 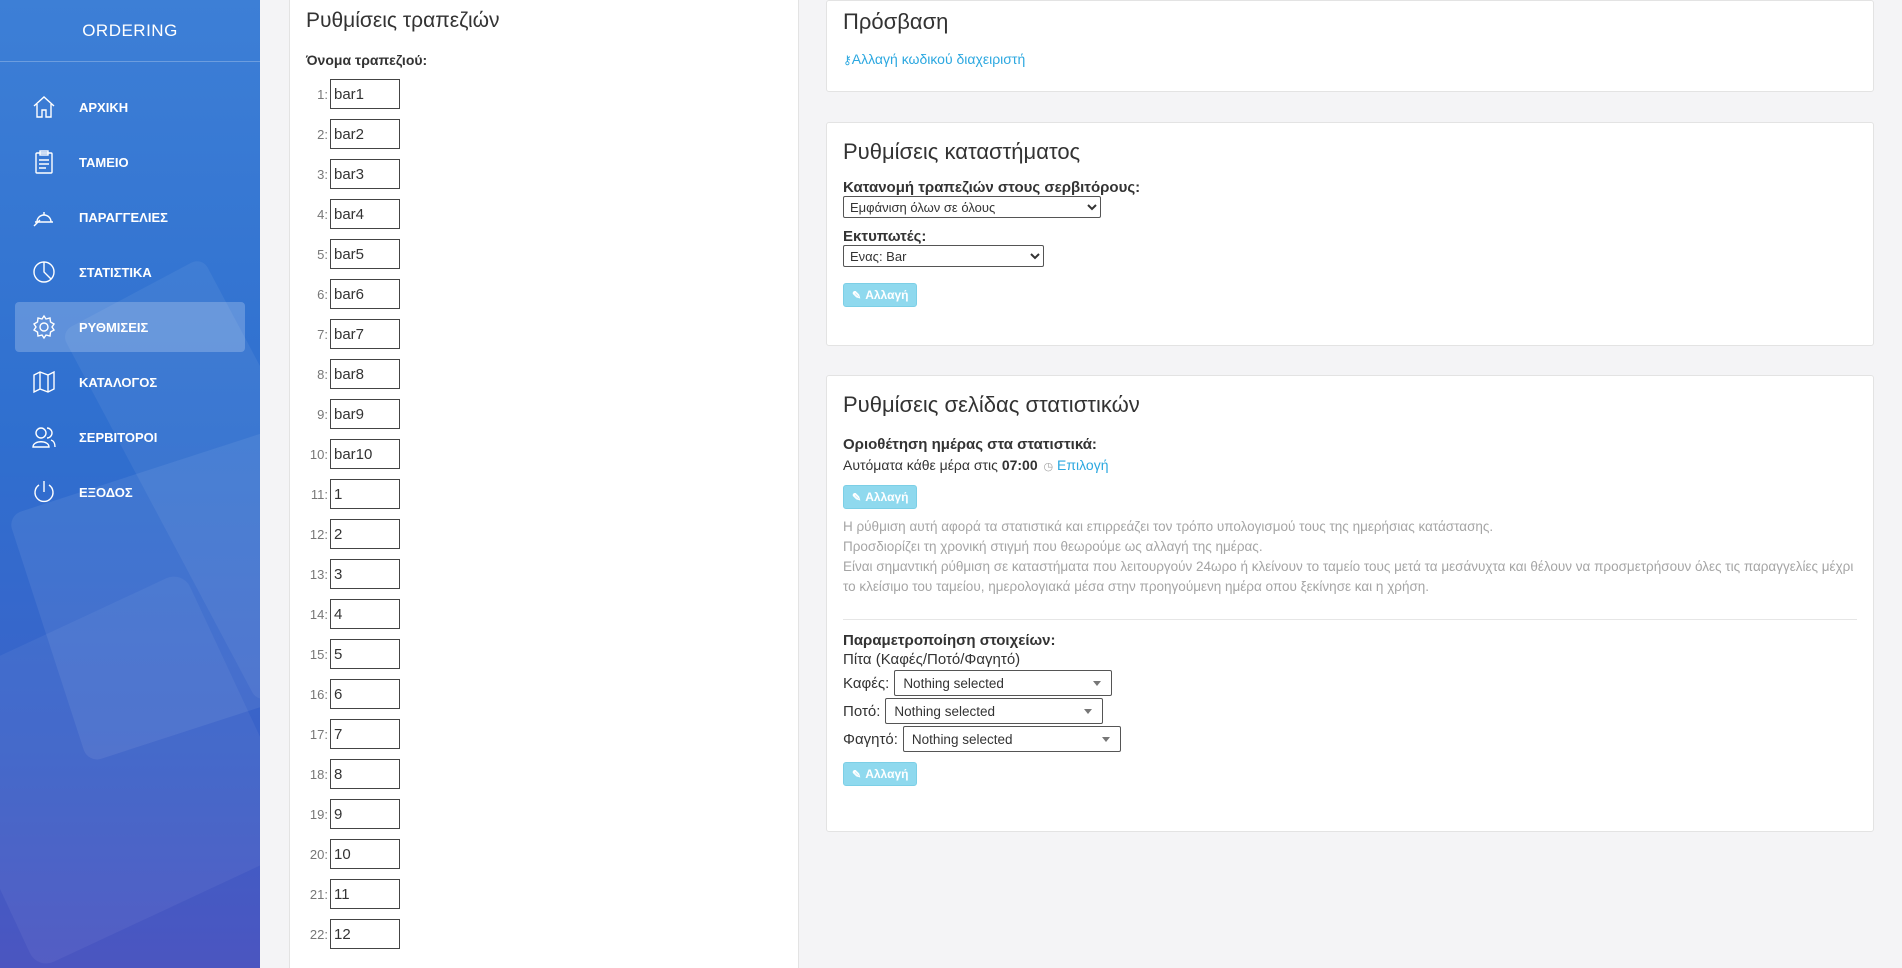 What do you see at coordinates (544, 814) in the screenshot?
I see `table-row: 19:` at bounding box center [544, 814].